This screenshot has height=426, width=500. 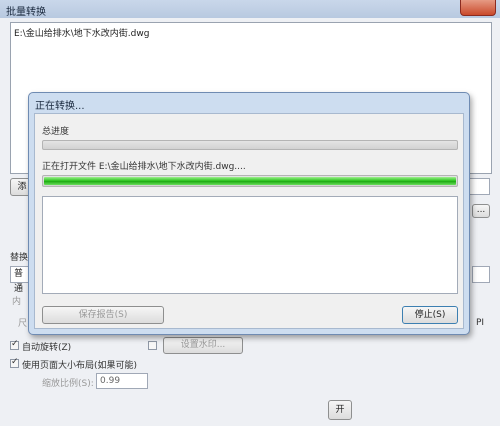 What do you see at coordinates (340, 410) in the screenshot?
I see `start-button: 开` at bounding box center [340, 410].